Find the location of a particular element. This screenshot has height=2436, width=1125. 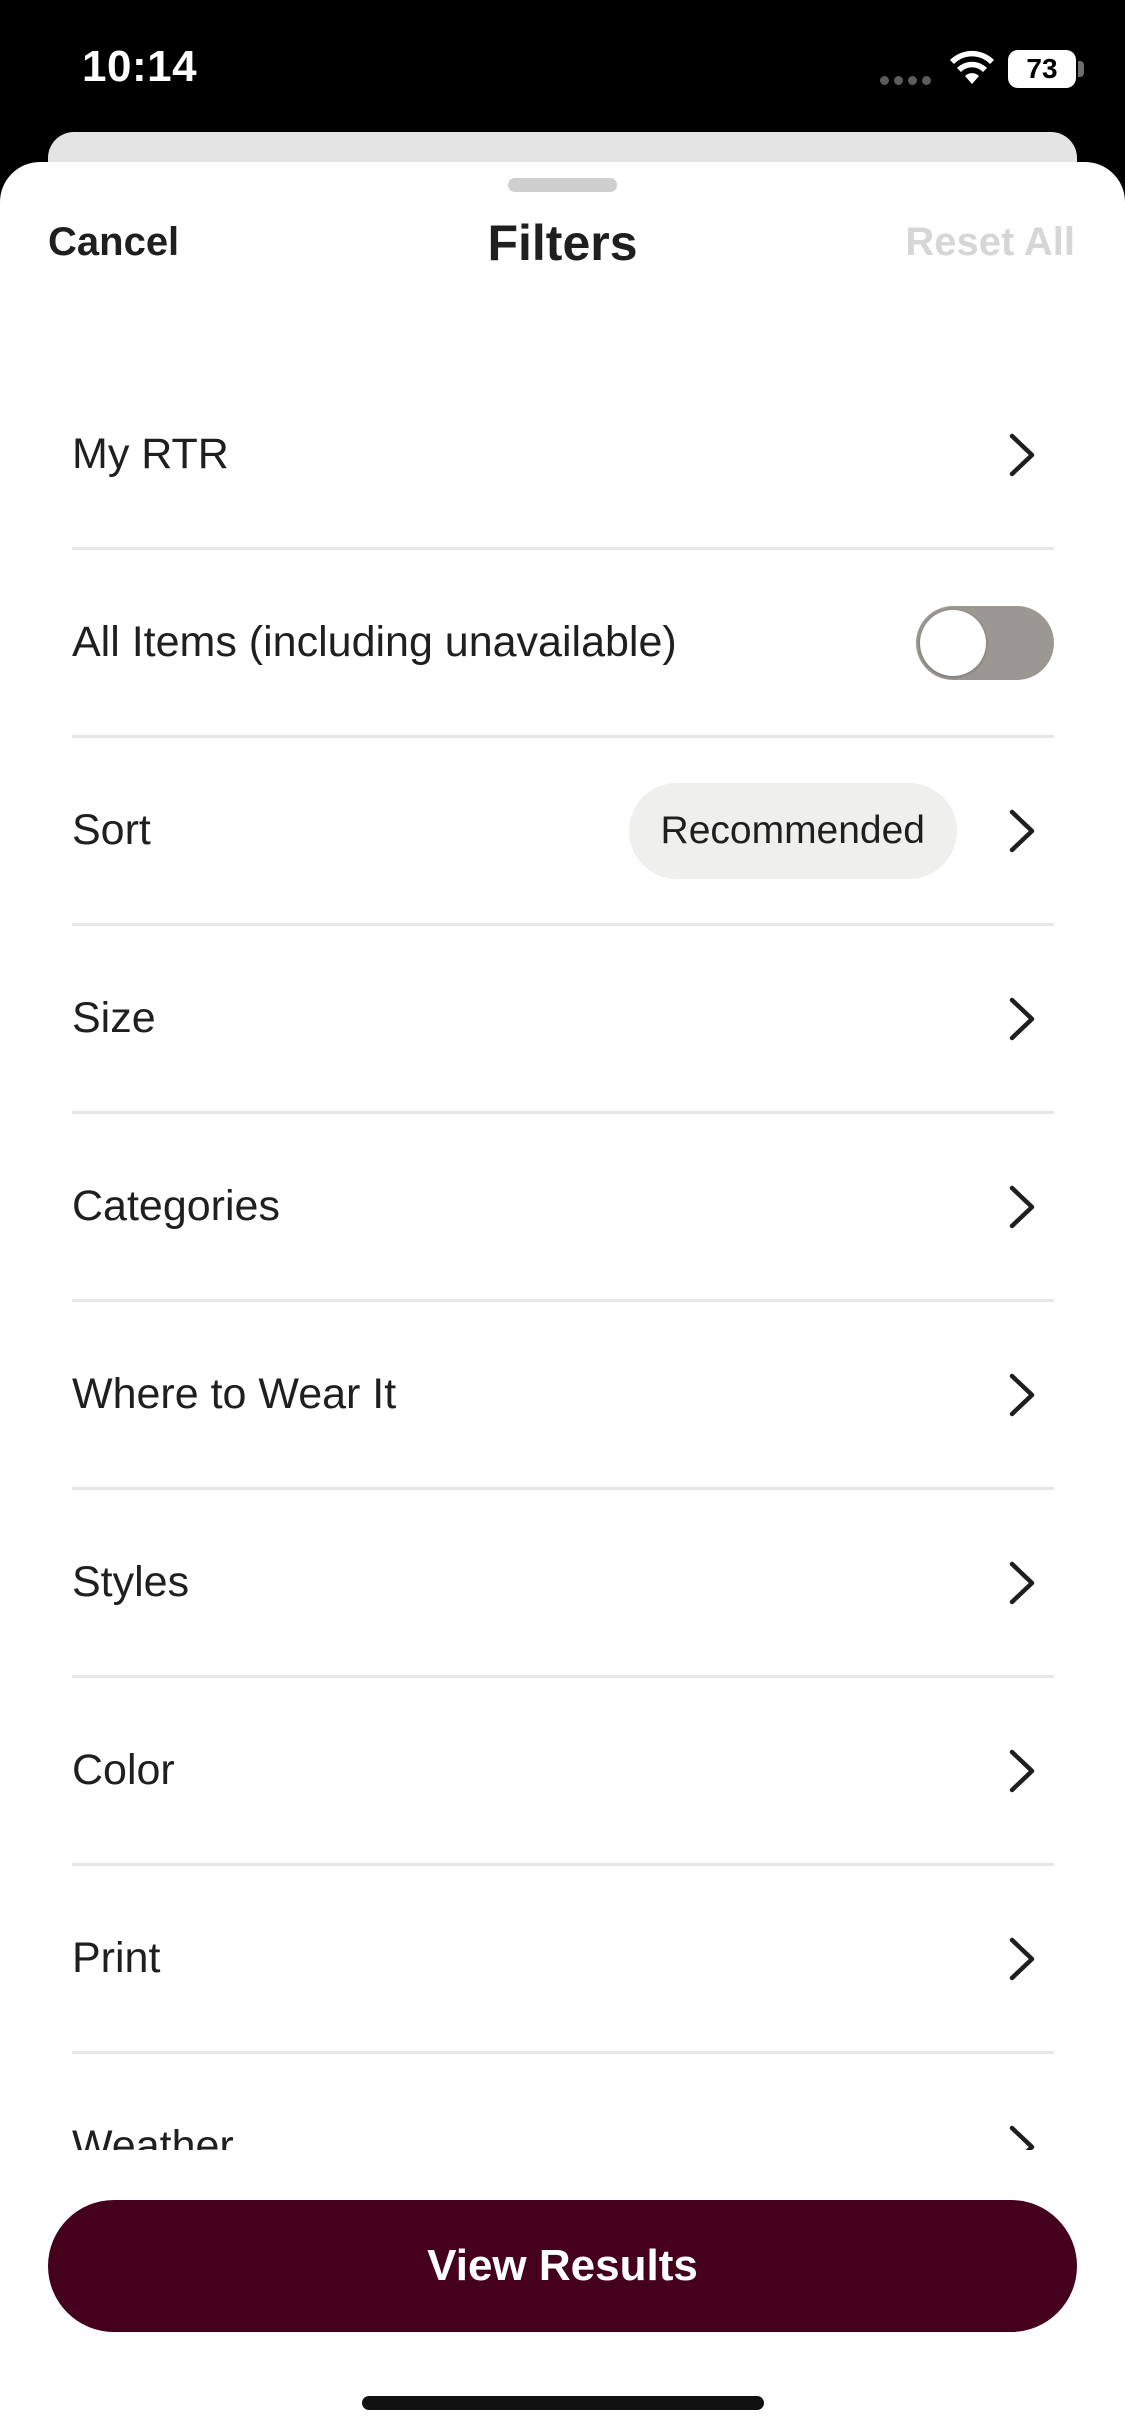

filter-label: Sort is located at coordinates (111, 830).